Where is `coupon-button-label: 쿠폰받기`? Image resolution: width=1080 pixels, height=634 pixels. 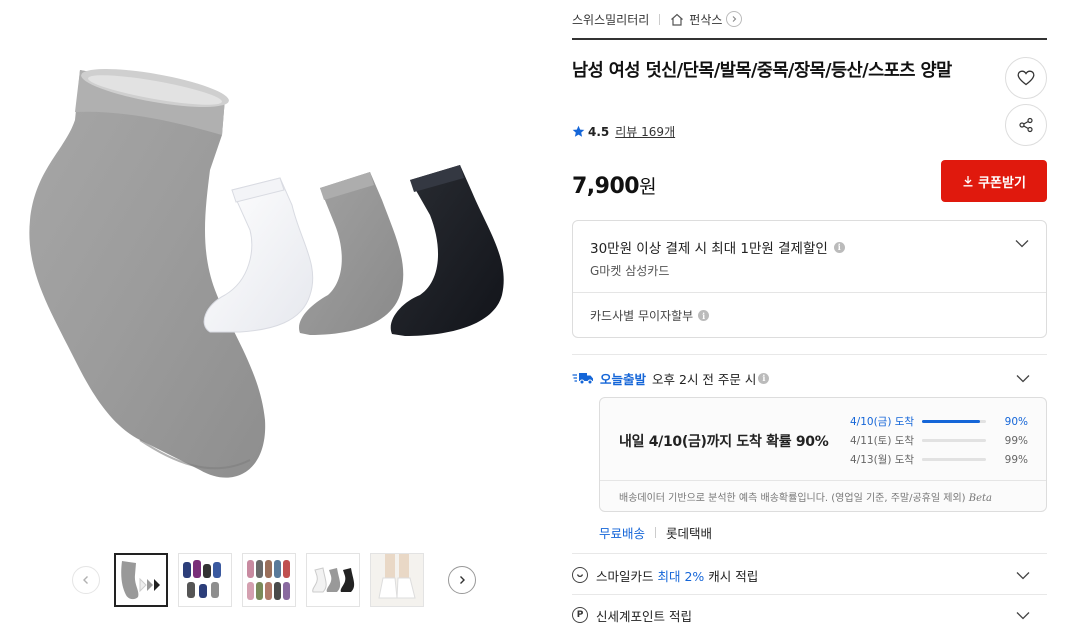
coupon-button-label: 쿠폰받기 is located at coordinates (1002, 183).